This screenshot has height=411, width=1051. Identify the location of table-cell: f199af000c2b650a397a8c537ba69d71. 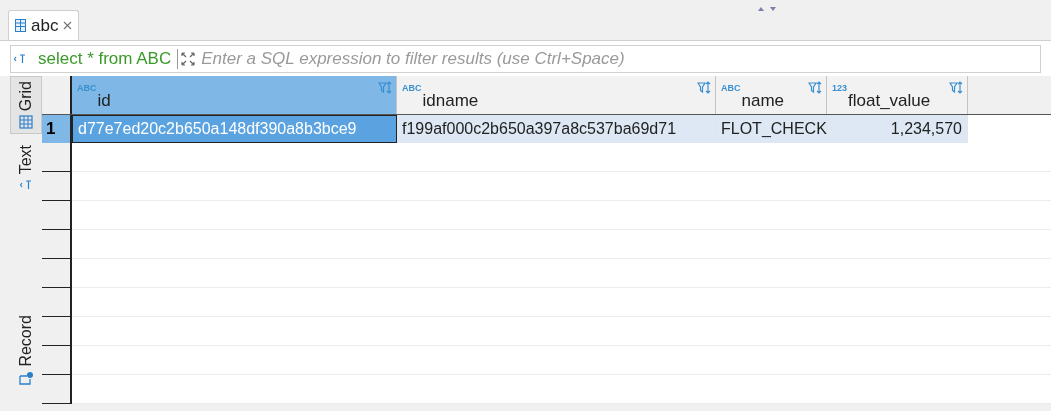
(556, 129).